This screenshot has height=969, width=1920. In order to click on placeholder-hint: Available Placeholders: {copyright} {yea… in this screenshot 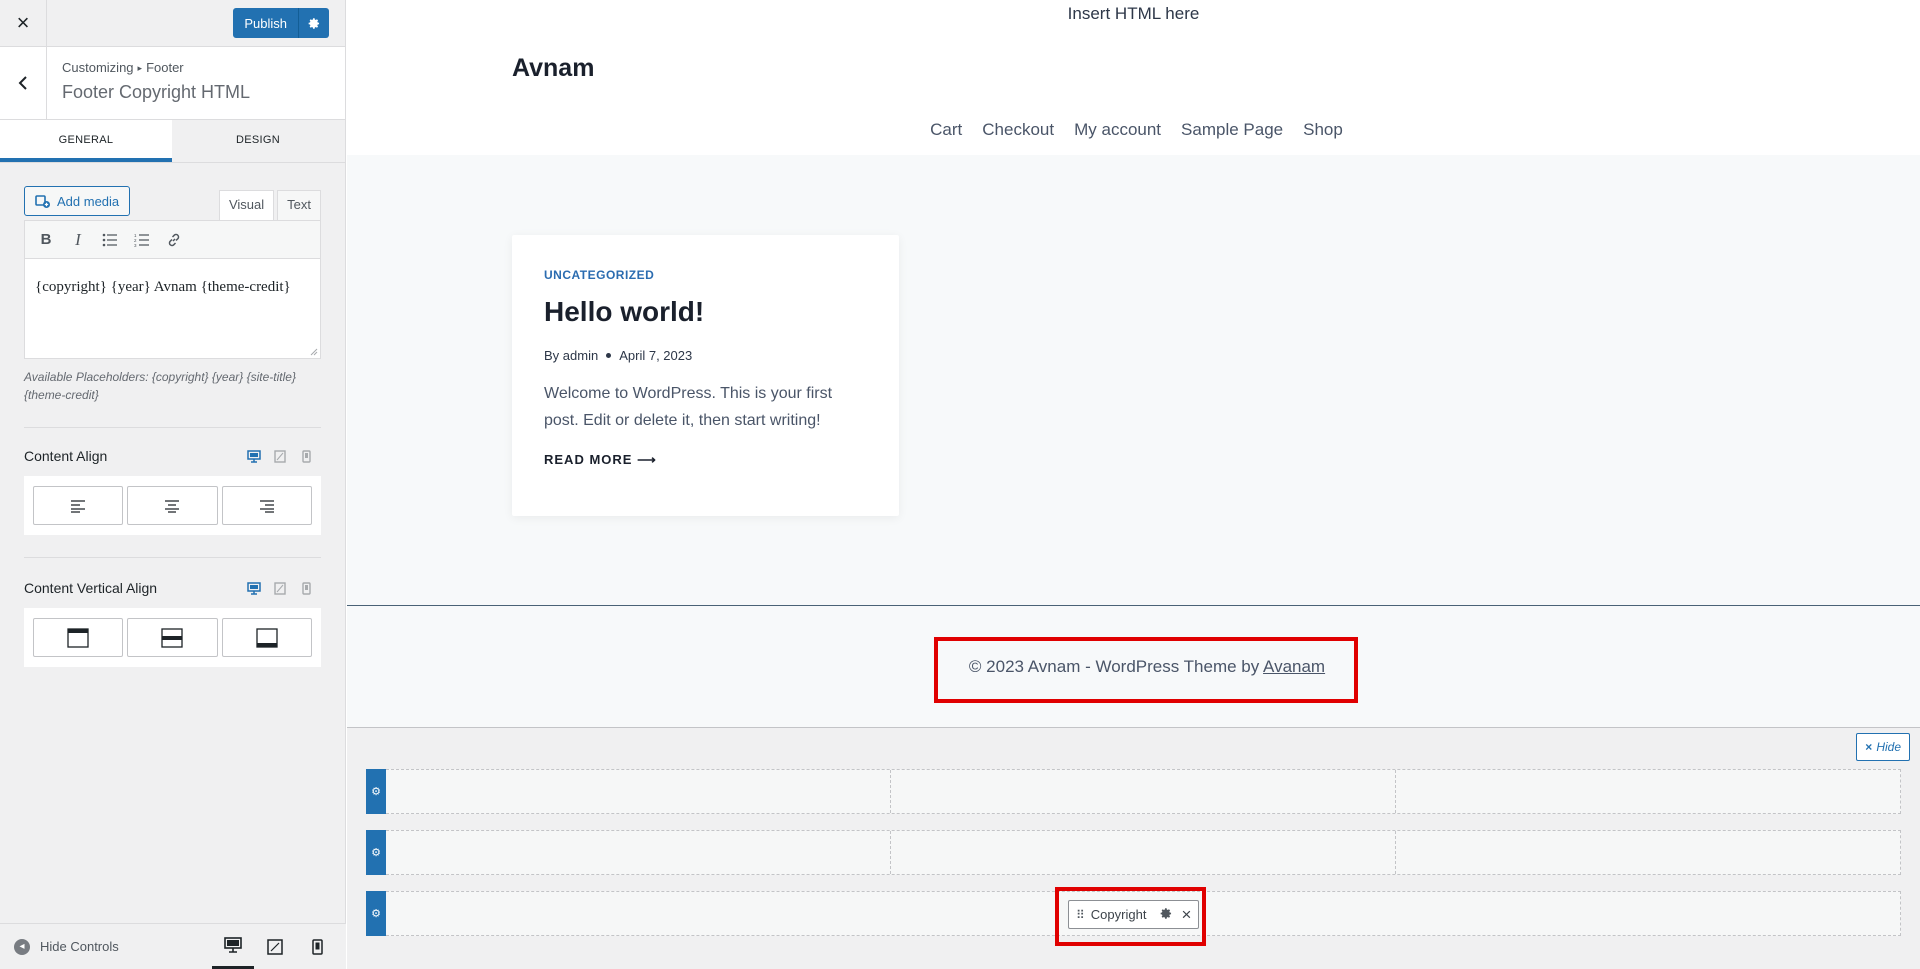, I will do `click(160, 386)`.